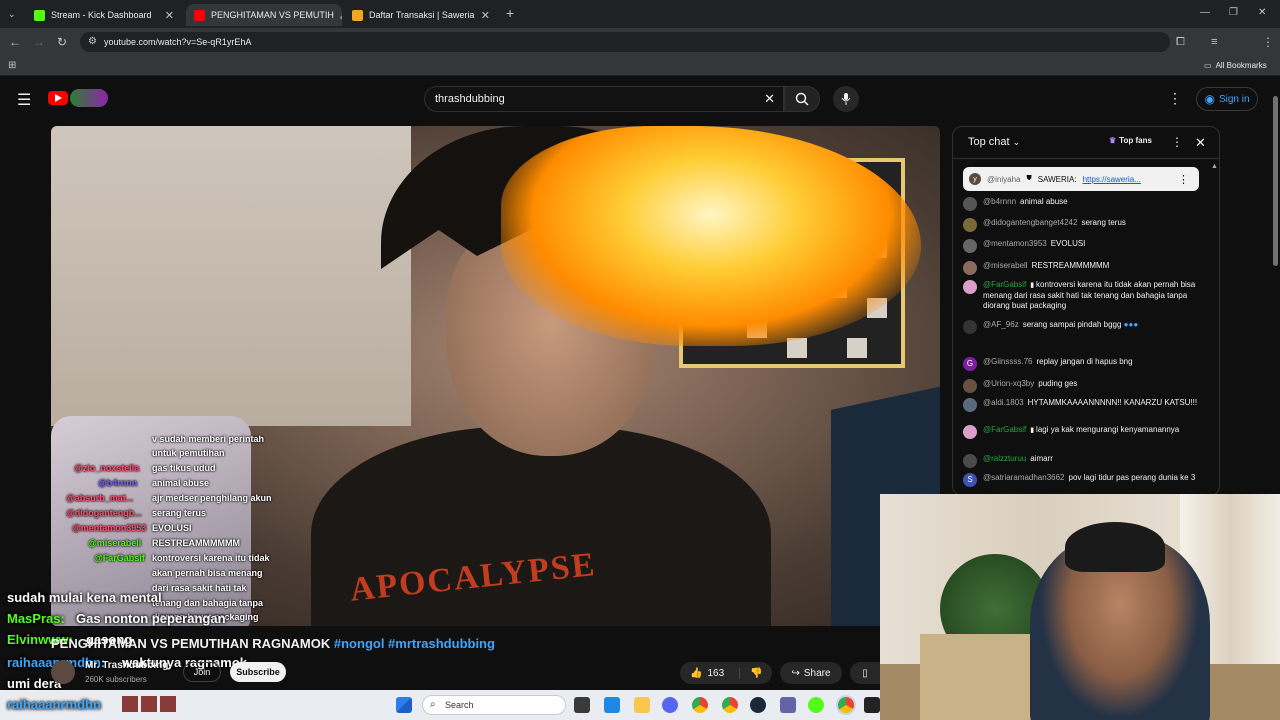 The height and width of the screenshot is (720, 1280). What do you see at coordinates (1024, 477) in the screenshot?
I see `chat-author: @satriaramadhan3662` at bounding box center [1024, 477].